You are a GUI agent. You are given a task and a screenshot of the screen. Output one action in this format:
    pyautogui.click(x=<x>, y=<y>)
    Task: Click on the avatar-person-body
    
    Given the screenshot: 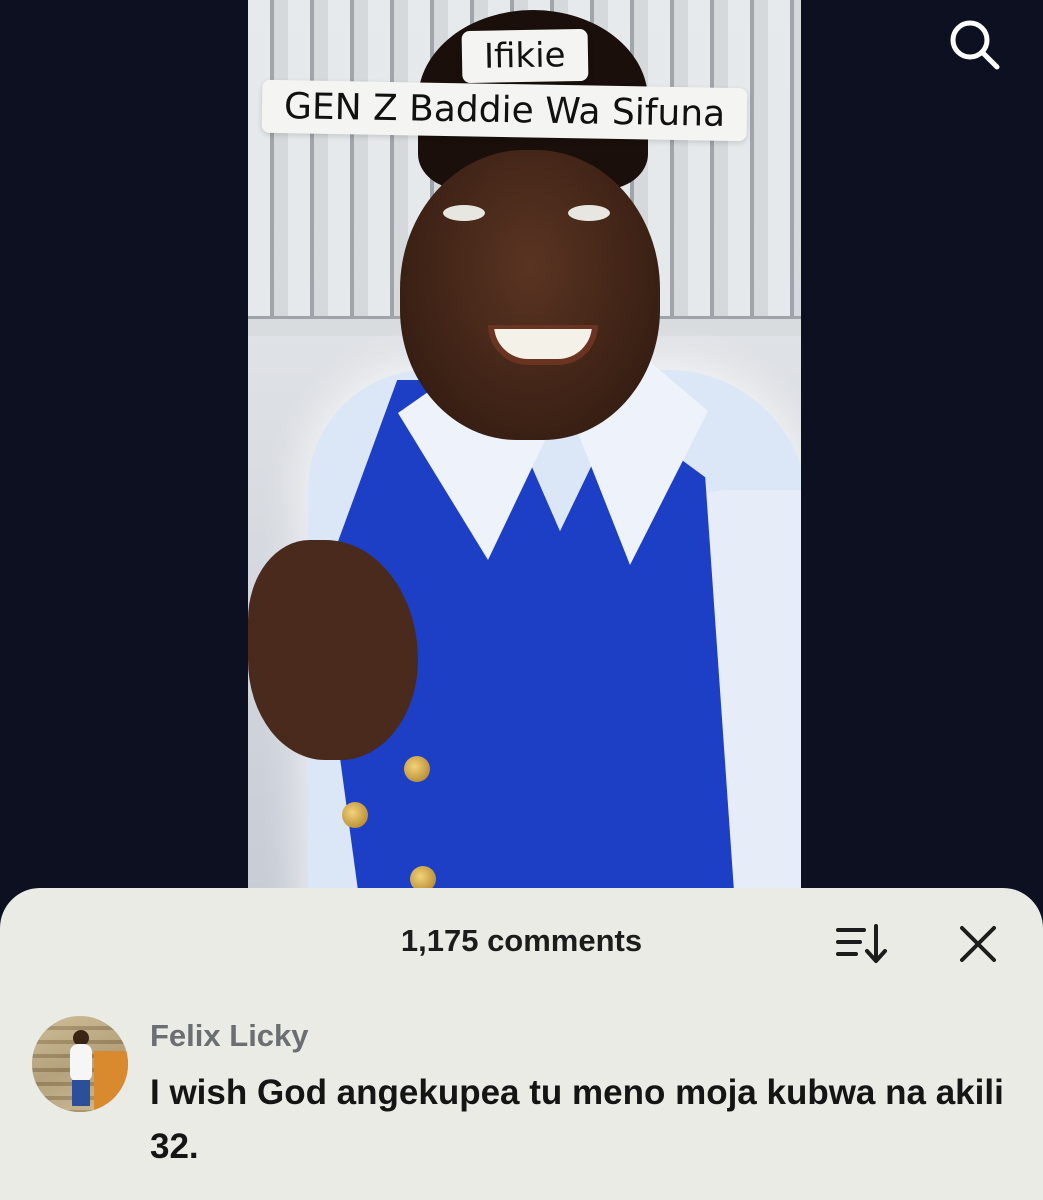 What is the action you would take?
    pyautogui.click(x=81, y=1063)
    